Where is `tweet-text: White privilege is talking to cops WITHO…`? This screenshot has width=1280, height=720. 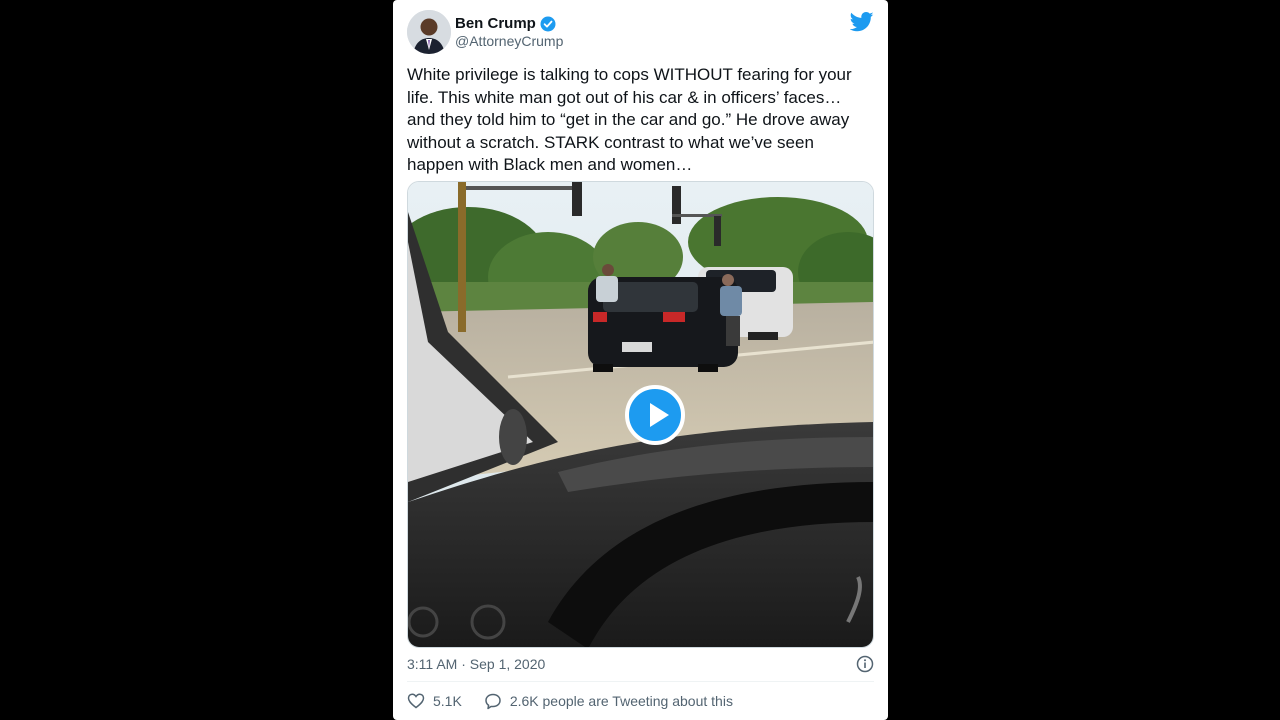
tweet-text: White privilege is talking to cops WITHO… is located at coordinates (629, 119).